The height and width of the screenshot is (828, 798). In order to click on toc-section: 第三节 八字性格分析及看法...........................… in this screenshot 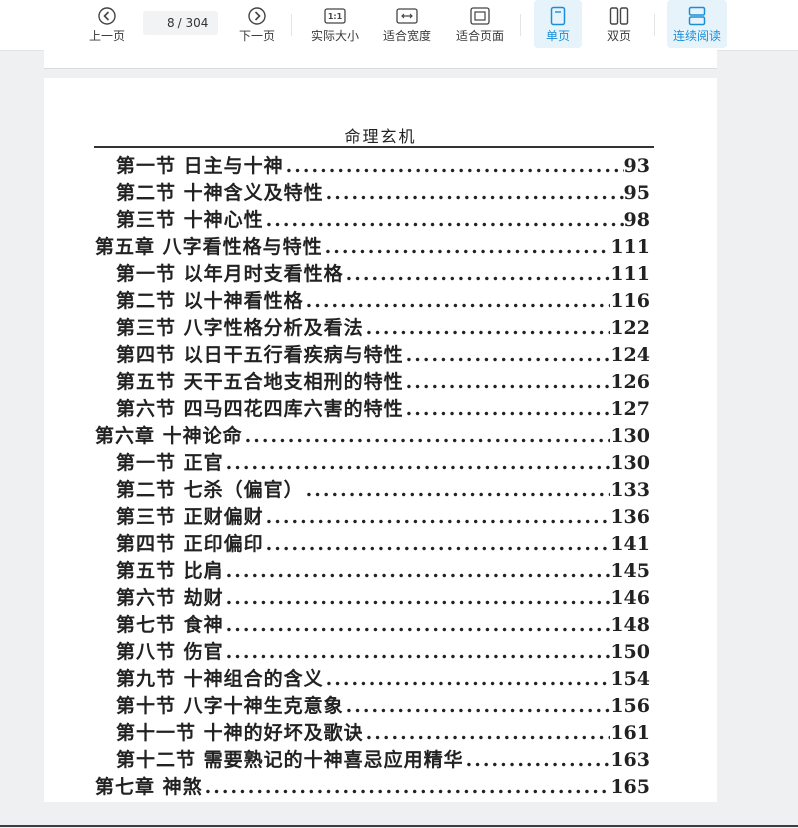, I will do `click(383, 328)`.